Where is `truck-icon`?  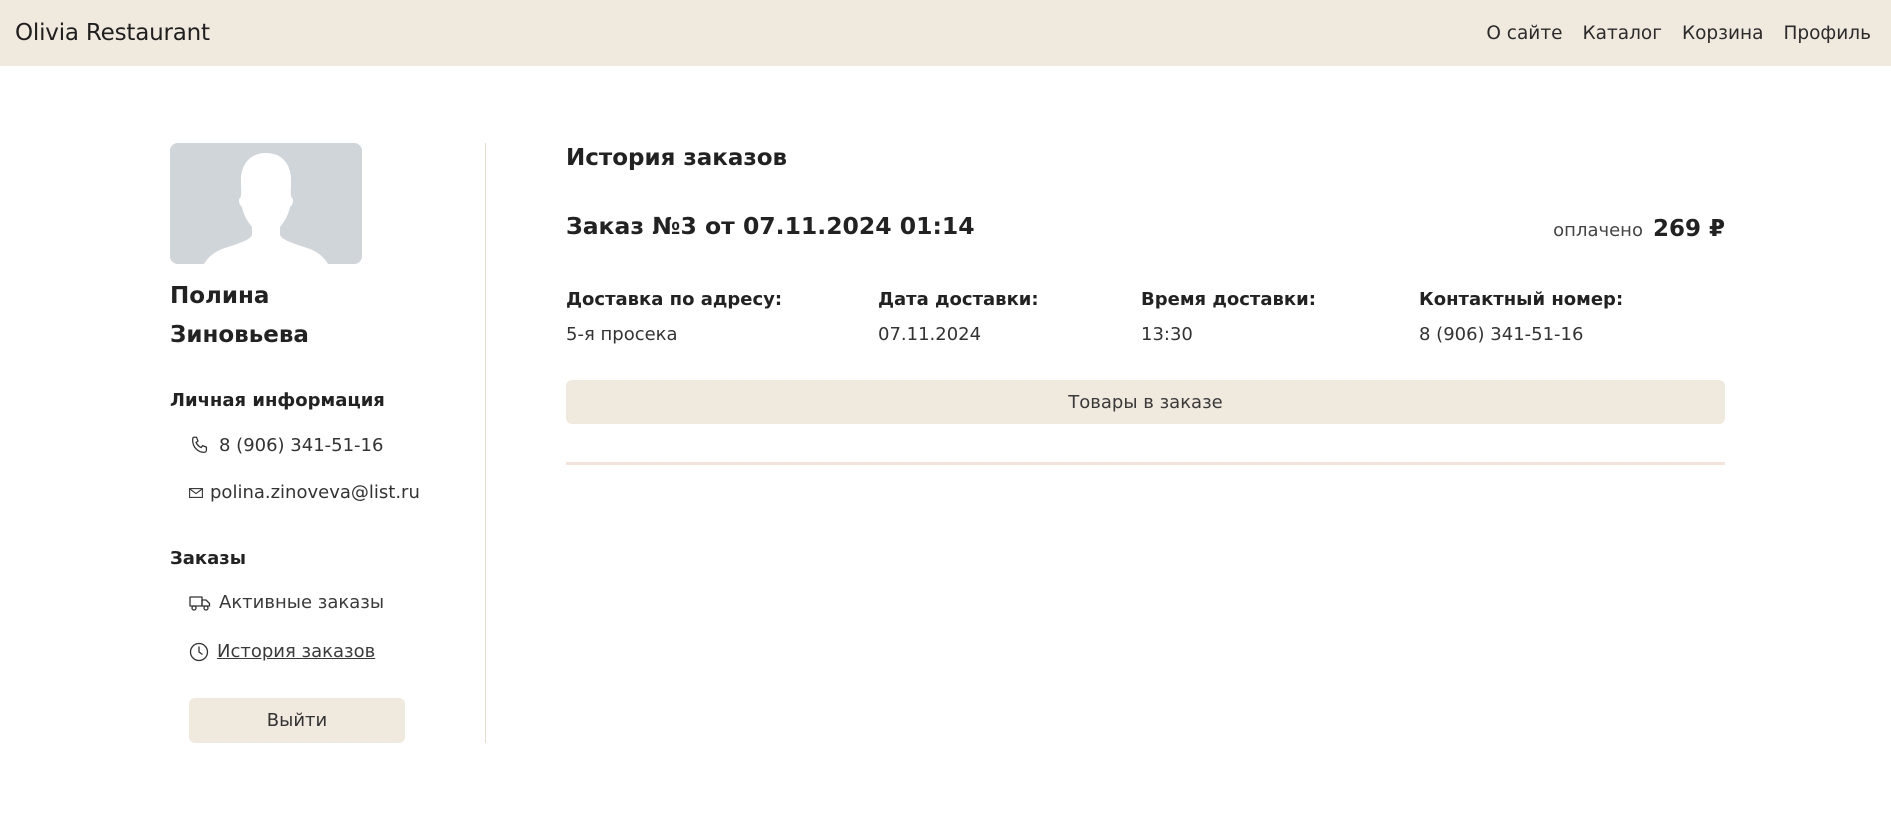
truck-icon is located at coordinates (200, 603).